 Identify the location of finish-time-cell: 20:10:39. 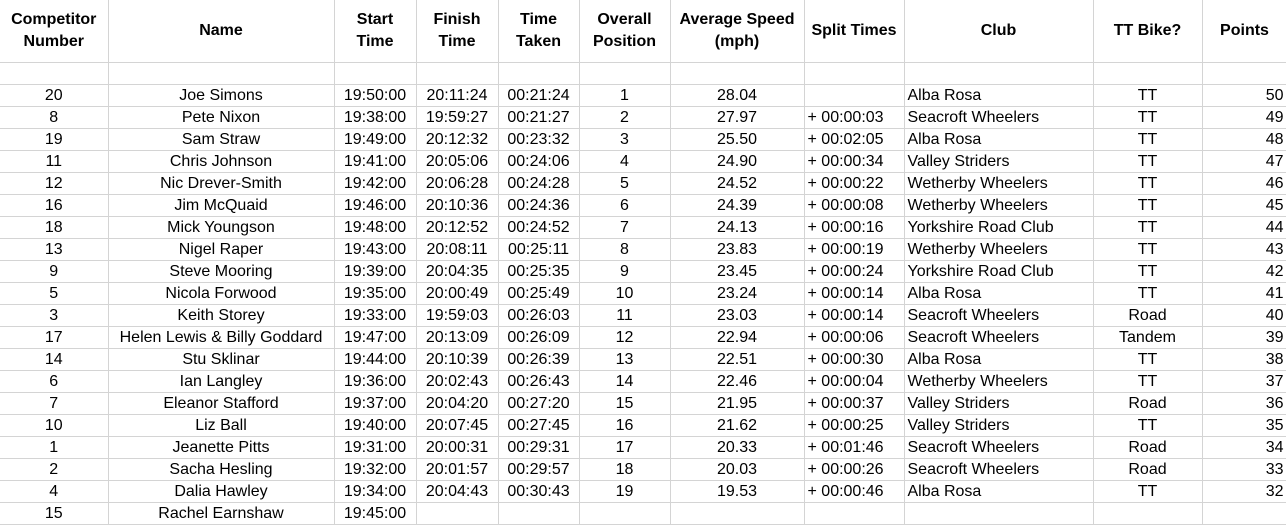
(457, 359).